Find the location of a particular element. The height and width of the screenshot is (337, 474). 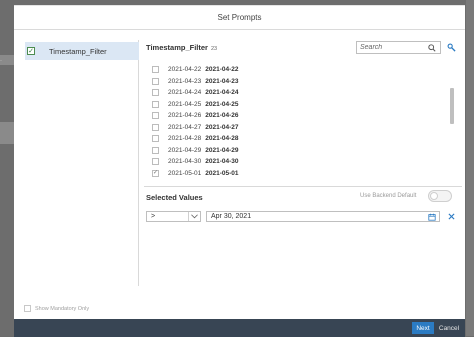

calendar-icon is located at coordinates (432, 216).